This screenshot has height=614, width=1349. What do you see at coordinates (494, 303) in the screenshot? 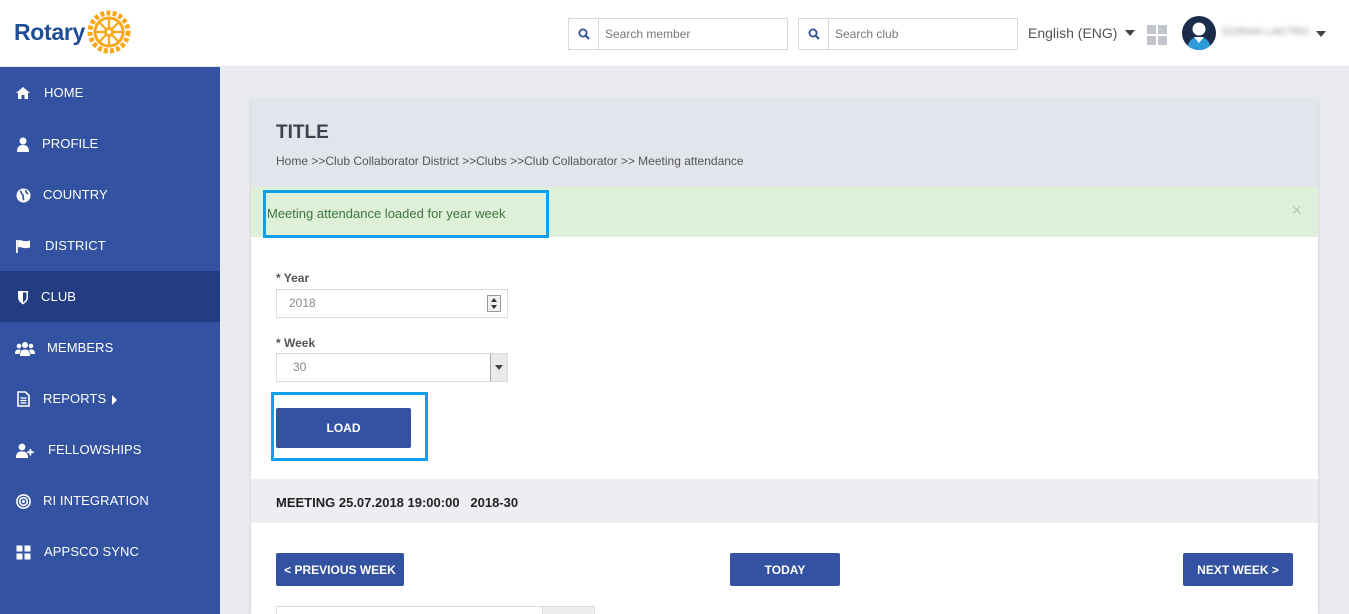
I see `number-spinner` at bounding box center [494, 303].